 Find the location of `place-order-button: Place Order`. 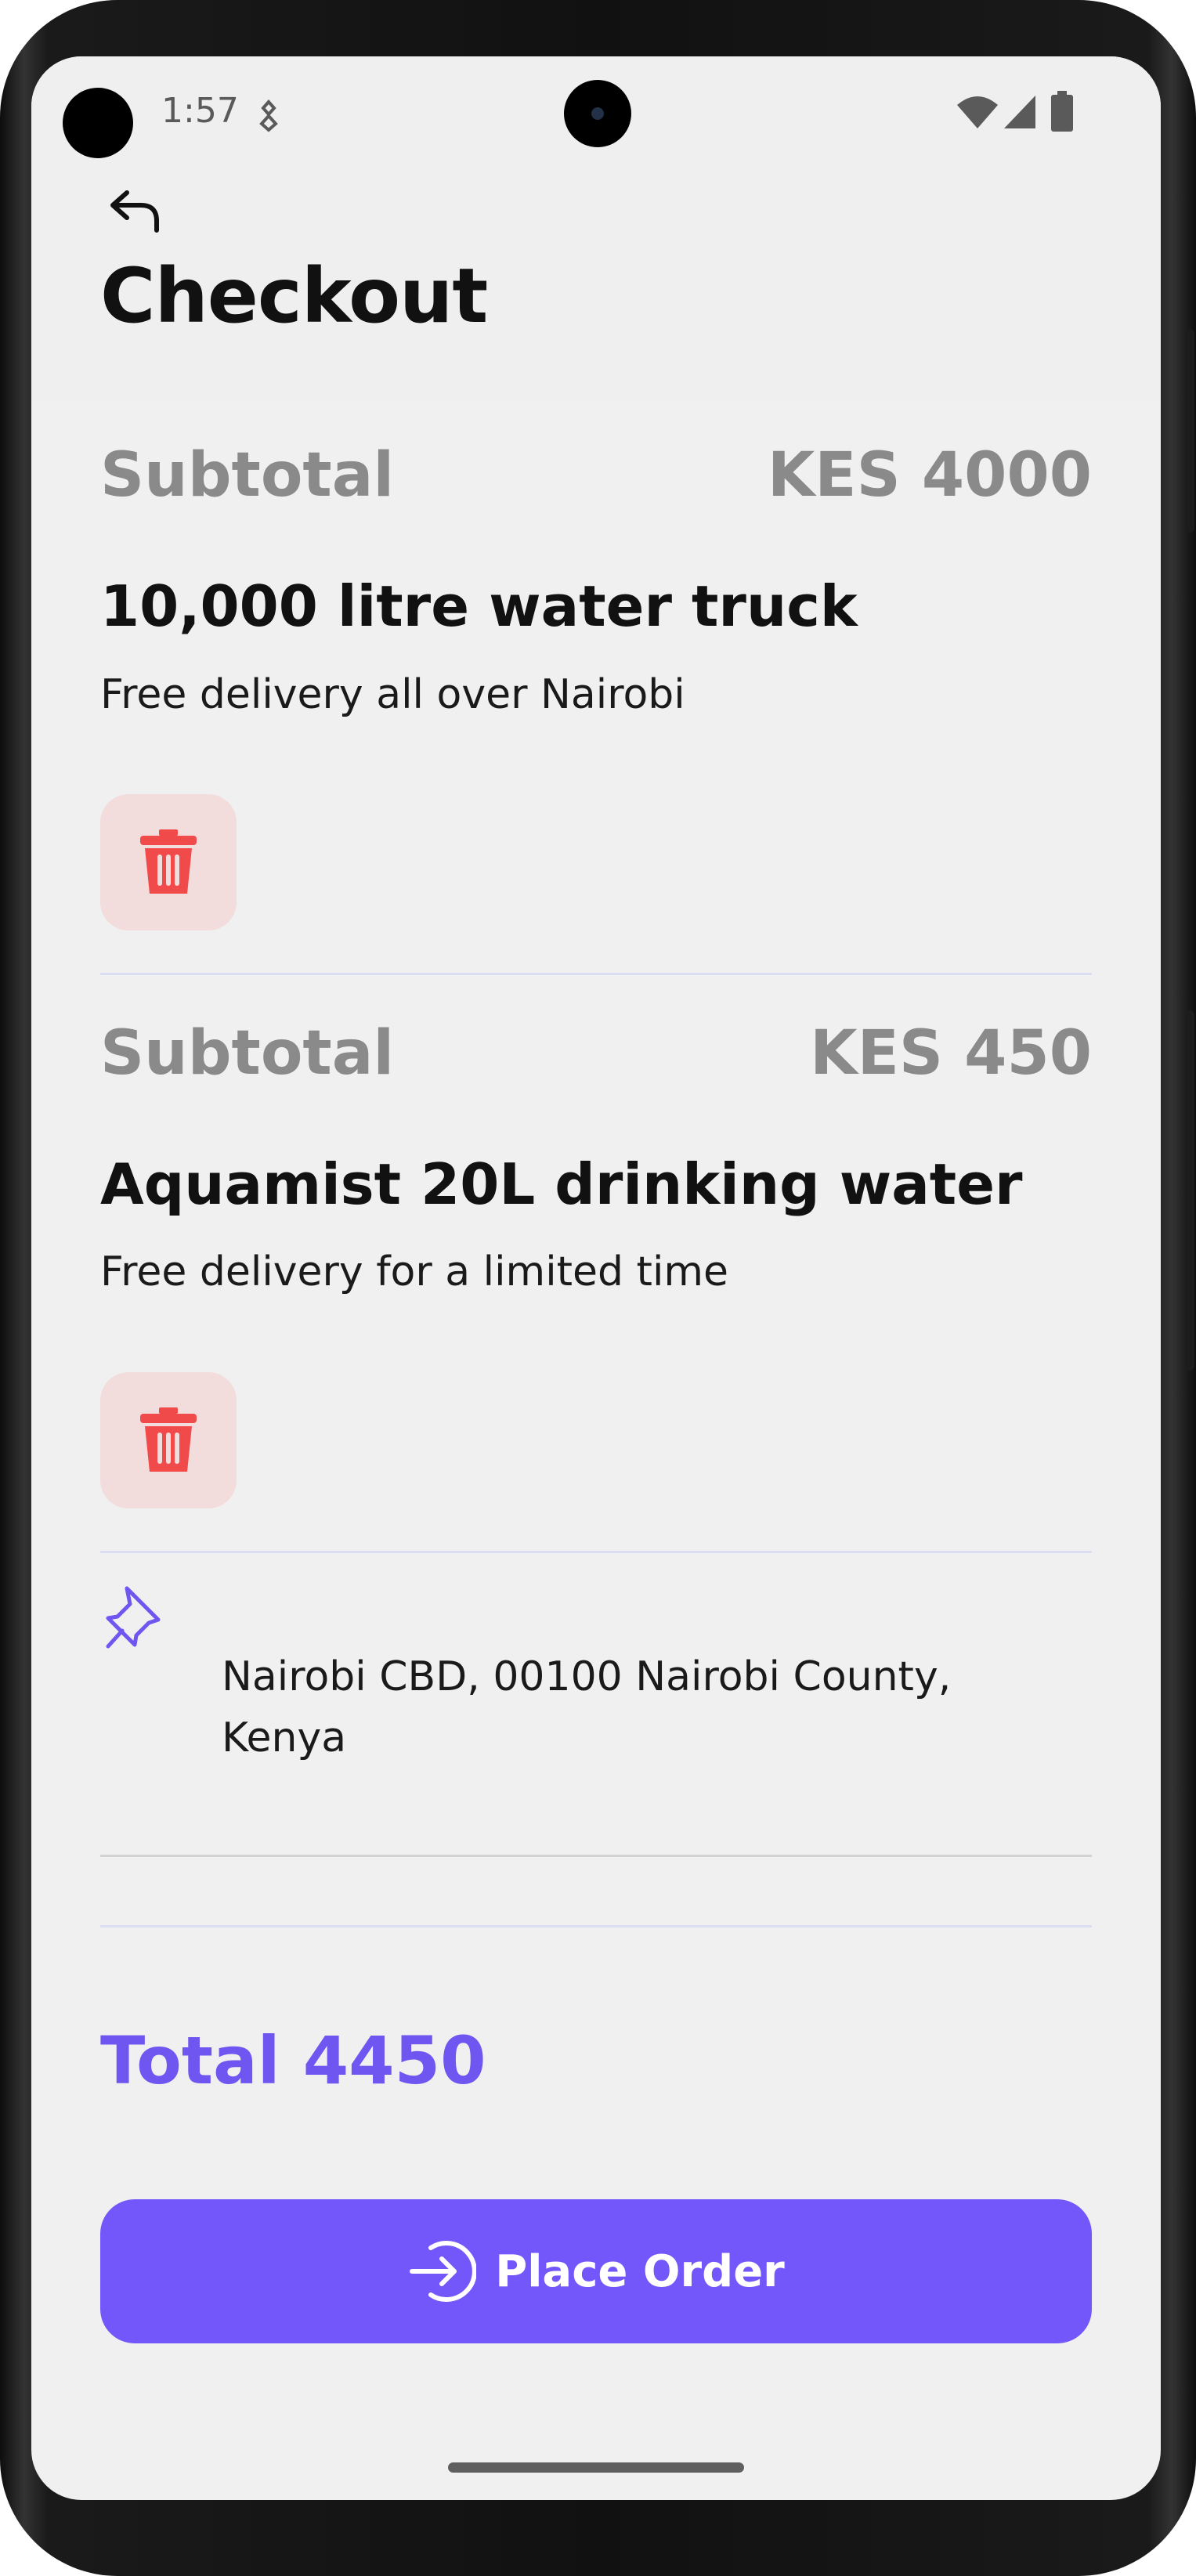

place-order-button: Place Order is located at coordinates (596, 2271).